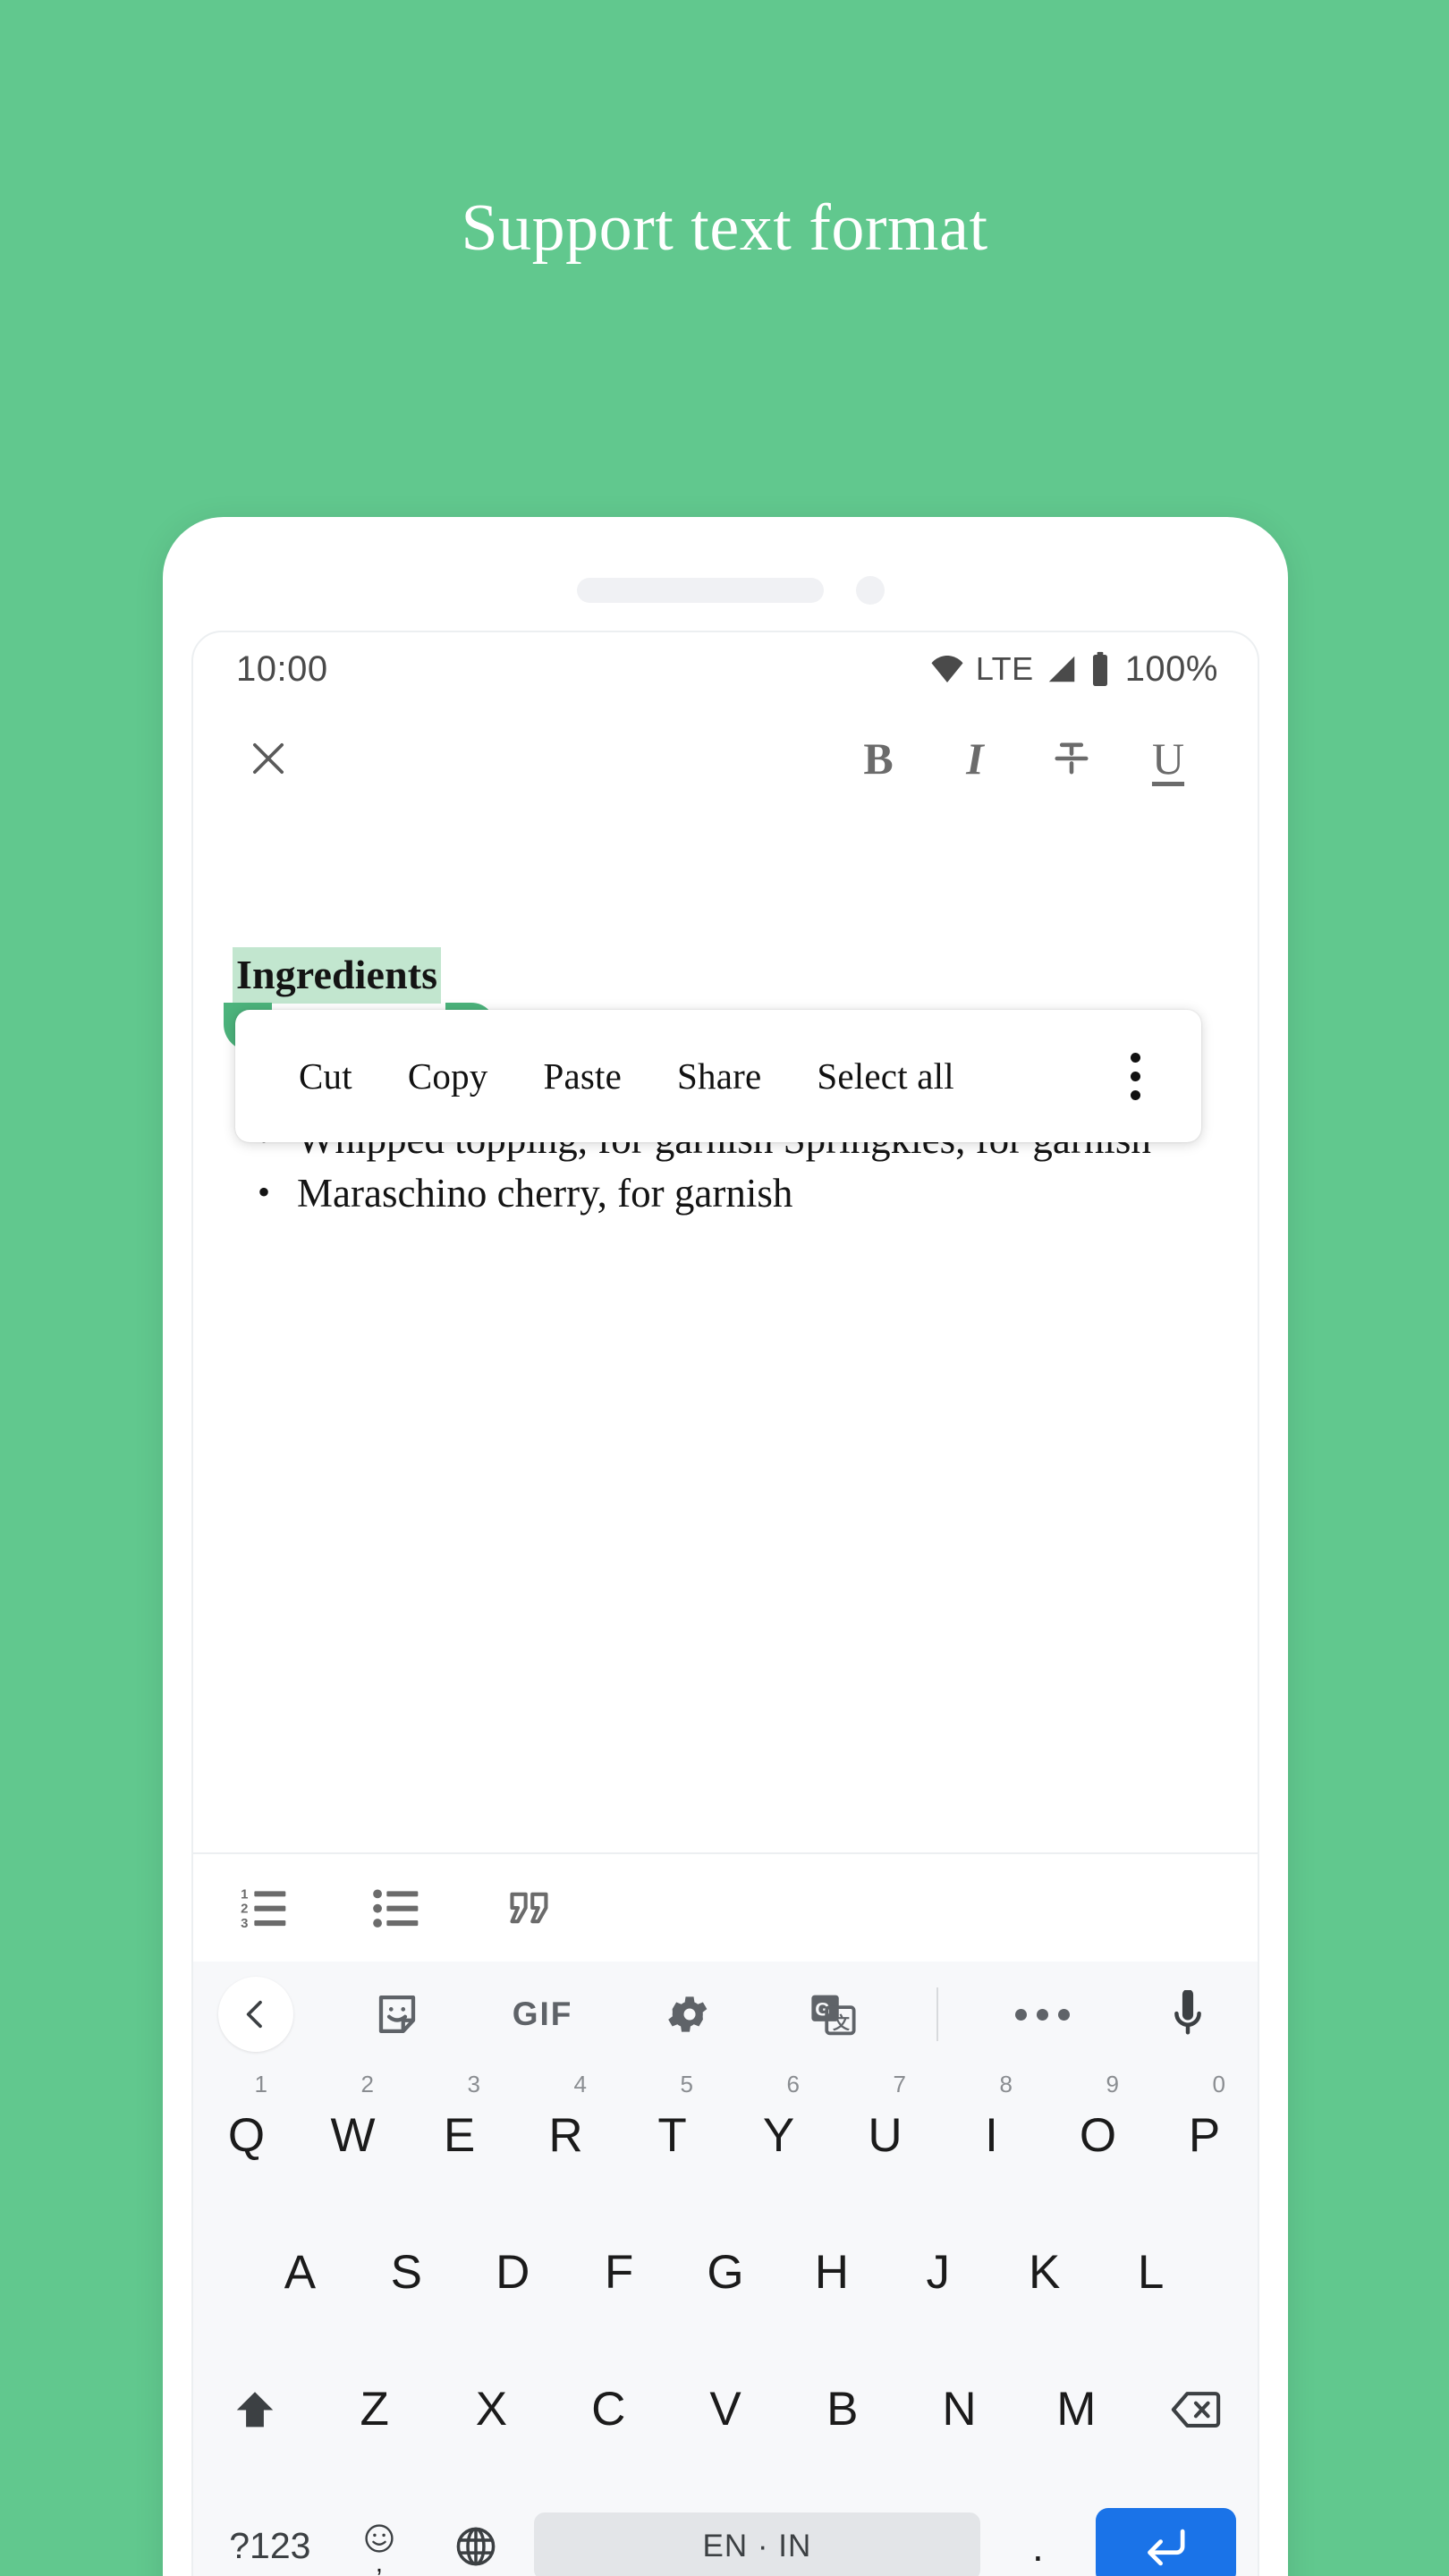  I want to click on key-m: M, so click(1076, 2409).